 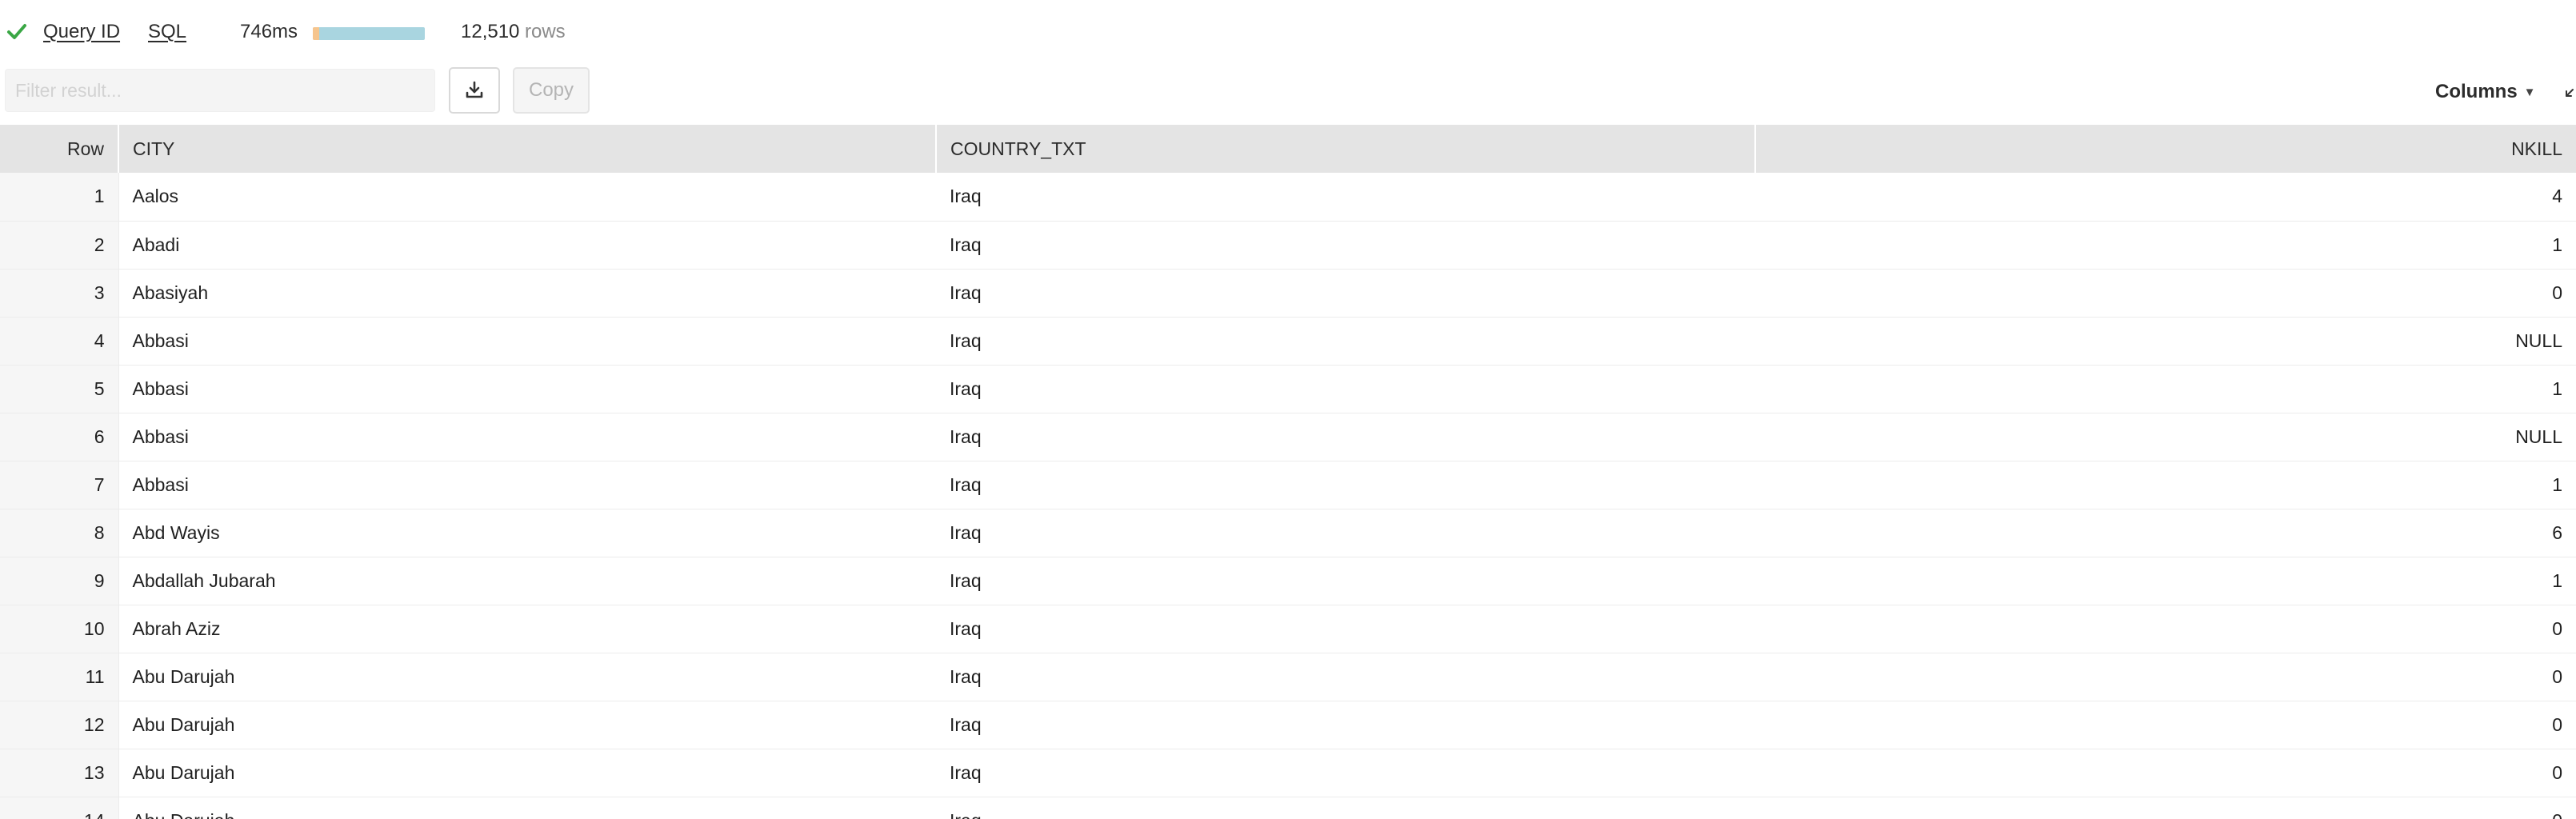 I want to click on download-button, so click(x=474, y=90).